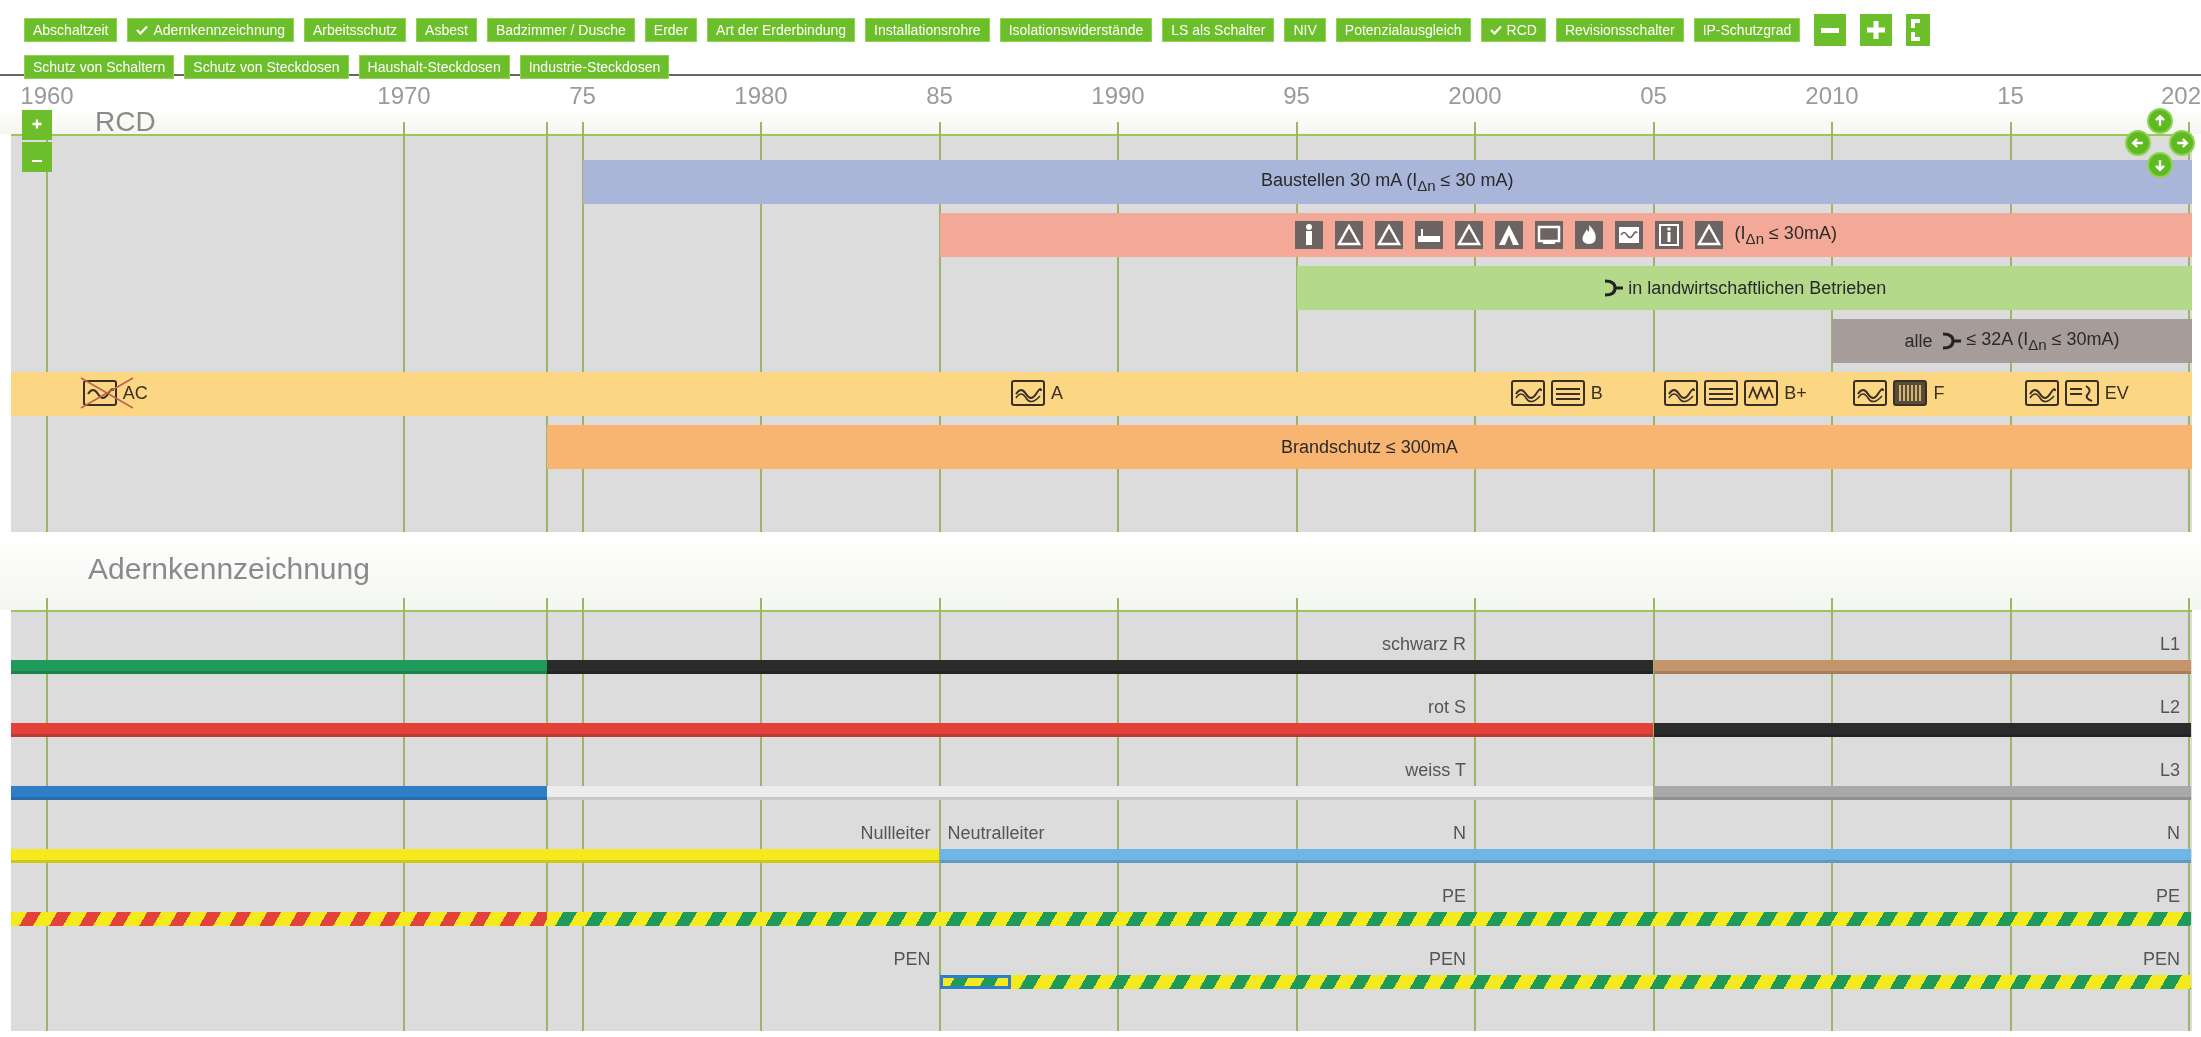 The width and height of the screenshot is (2201, 1037). I want to click on arrow-down-icon, so click(2160, 165).